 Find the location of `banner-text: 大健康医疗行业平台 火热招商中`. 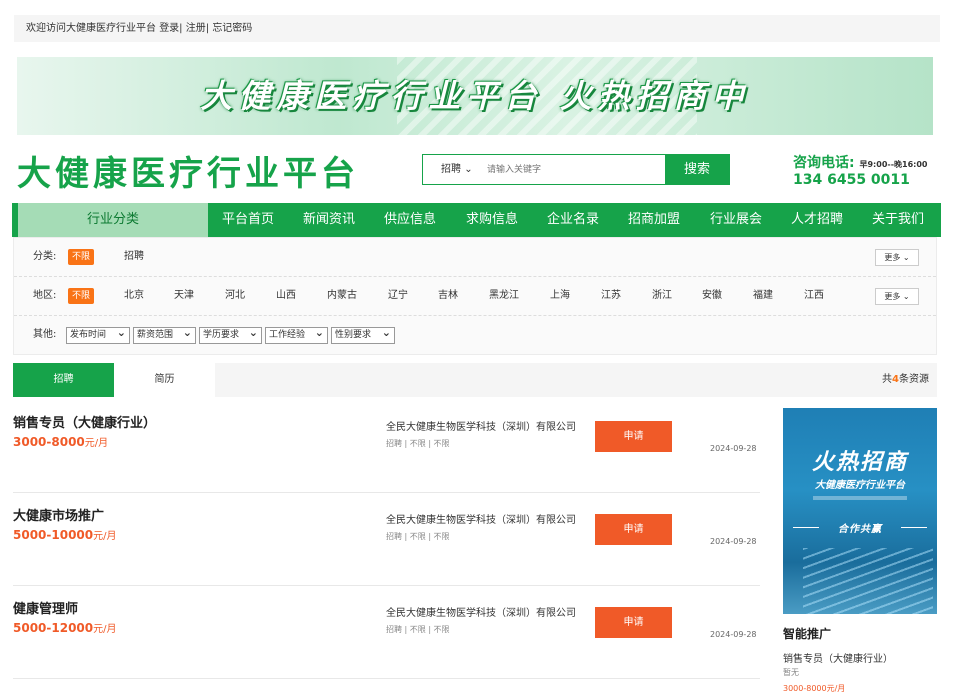

banner-text: 大健康医疗行业平台 火热招商中 is located at coordinates (475, 96).